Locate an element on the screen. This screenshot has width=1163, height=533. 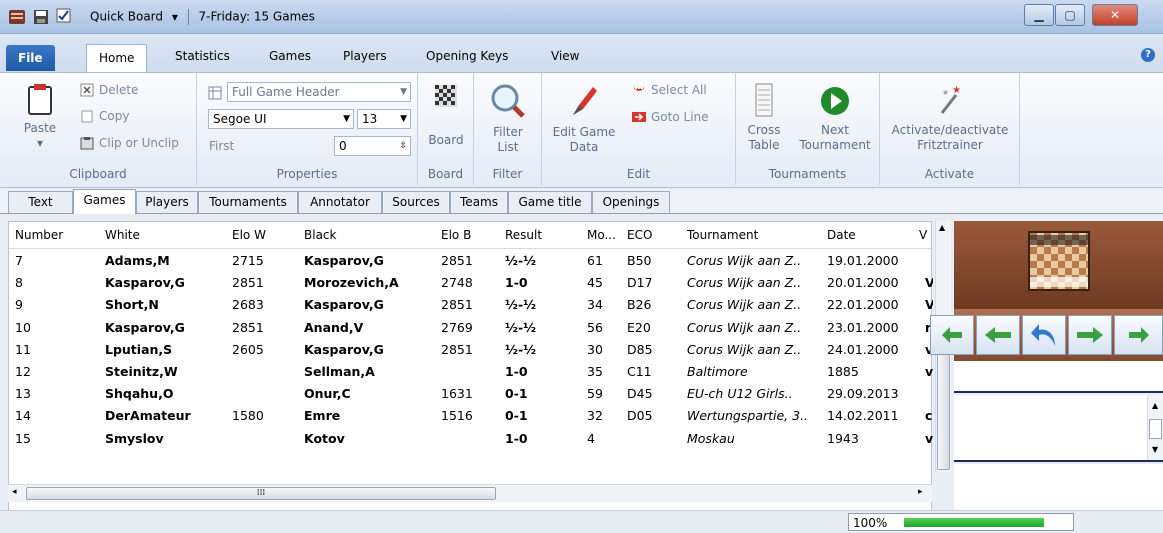
col-date: Date is located at coordinates (841, 235).